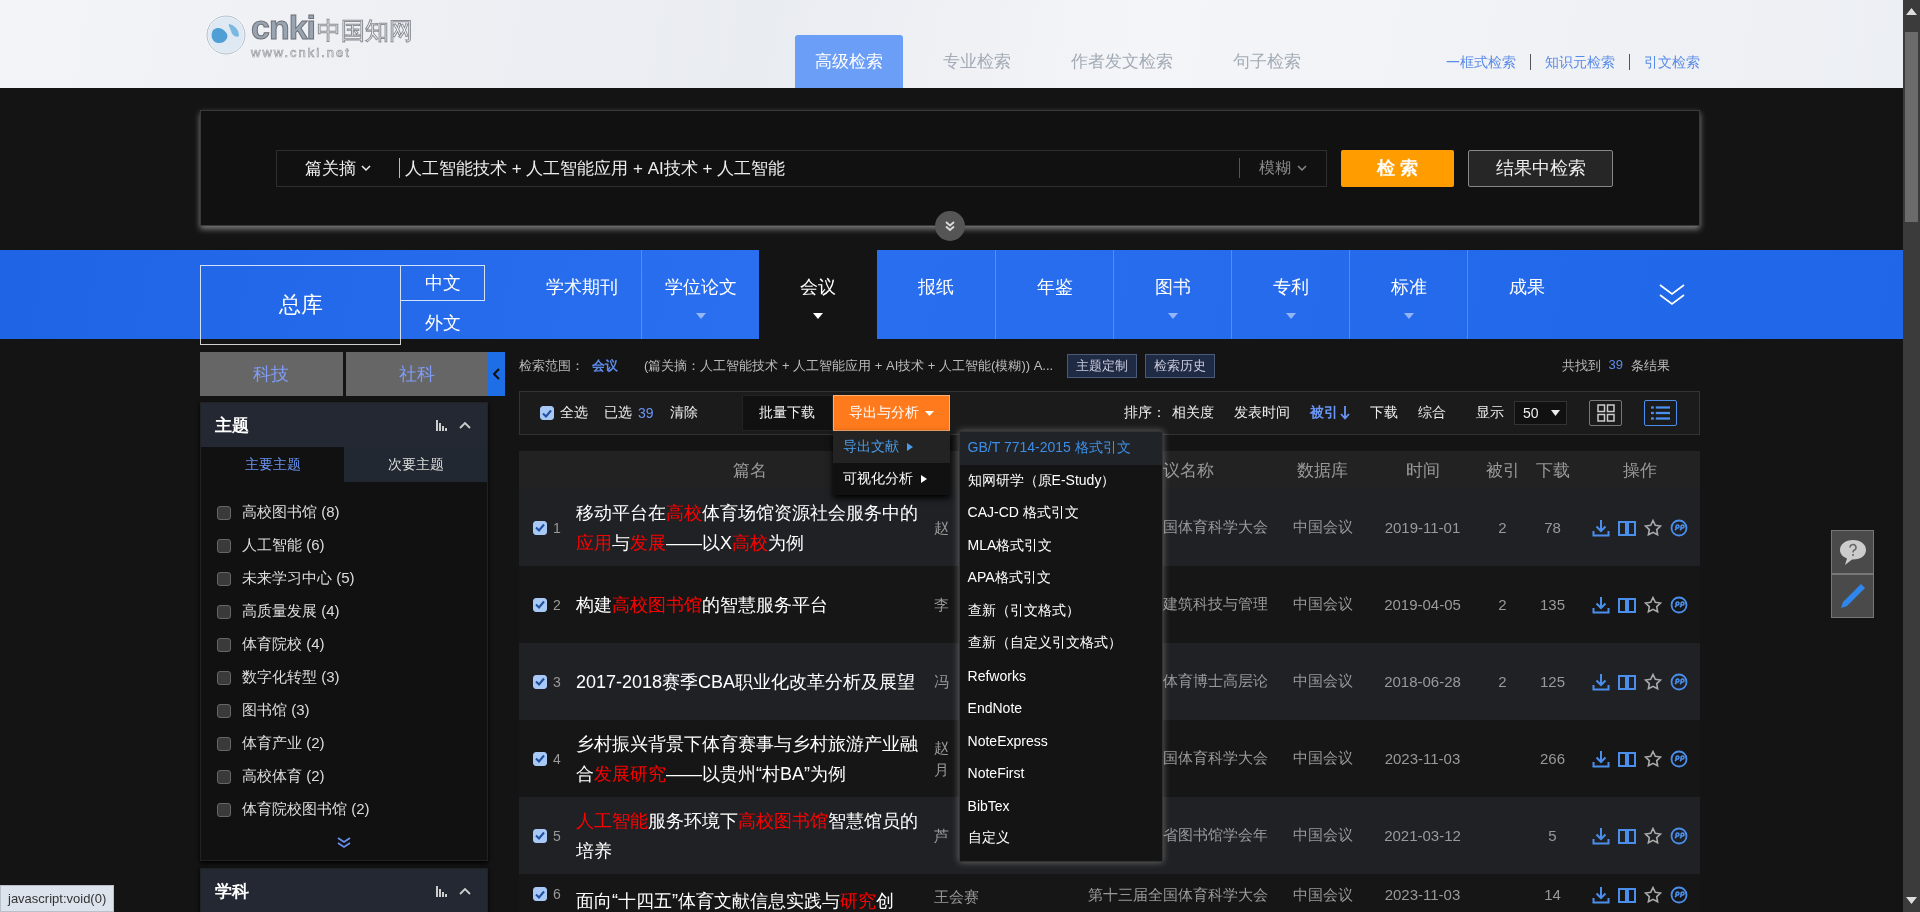 This screenshot has height=912, width=1920. I want to click on menu-item: 可视化分析, so click(891, 479).